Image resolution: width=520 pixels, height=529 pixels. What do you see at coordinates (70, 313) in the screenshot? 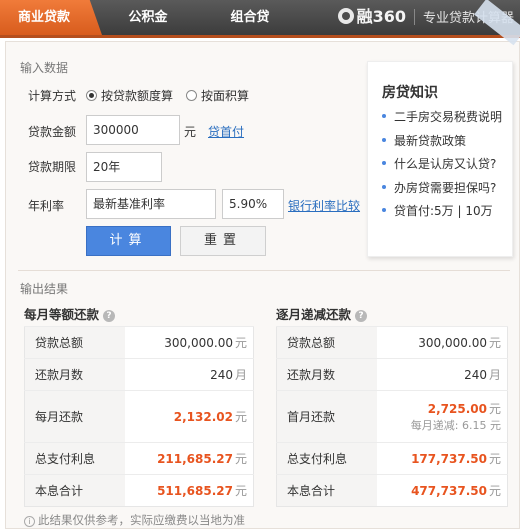
I see `equal-payment-title: 每月等额还款?` at bounding box center [70, 313].